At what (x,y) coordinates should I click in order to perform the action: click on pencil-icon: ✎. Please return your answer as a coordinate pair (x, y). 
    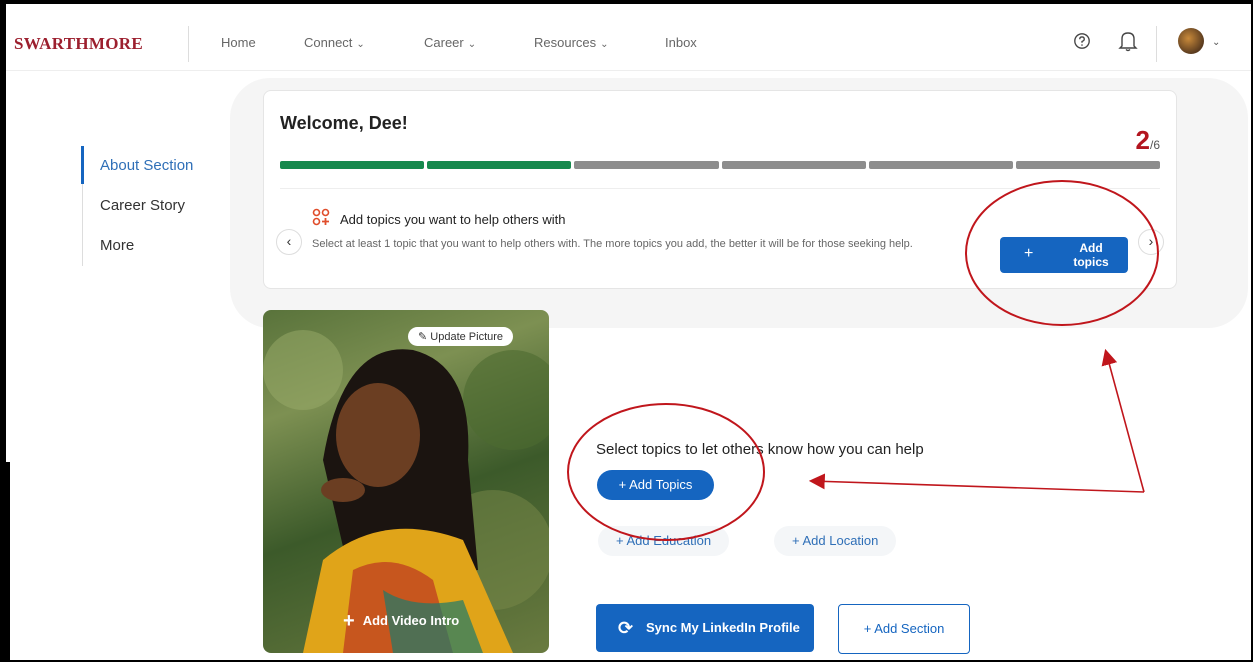
    Looking at the image, I should click on (424, 337).